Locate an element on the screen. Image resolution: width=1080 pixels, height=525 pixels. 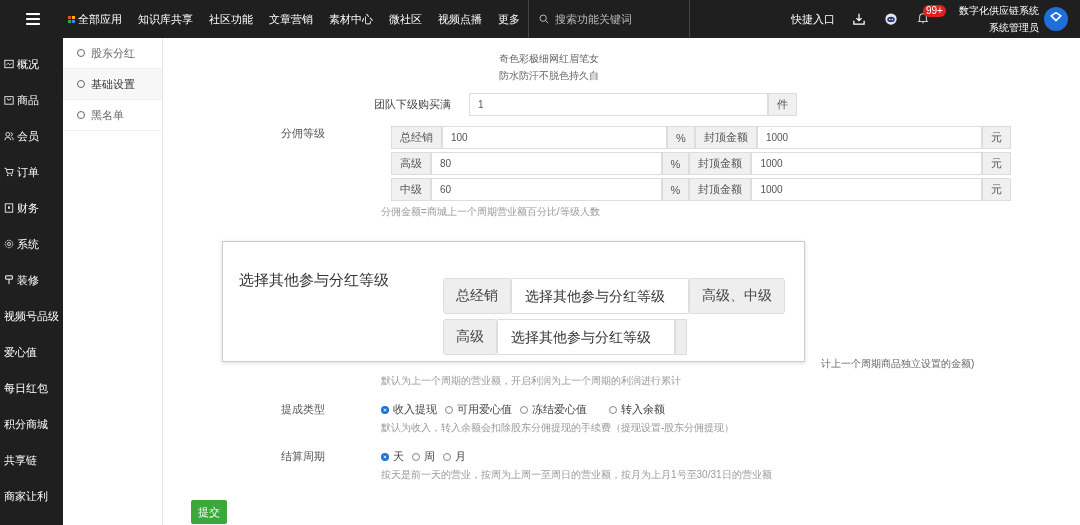
radio-option: 天 is located at coordinates (392, 456).